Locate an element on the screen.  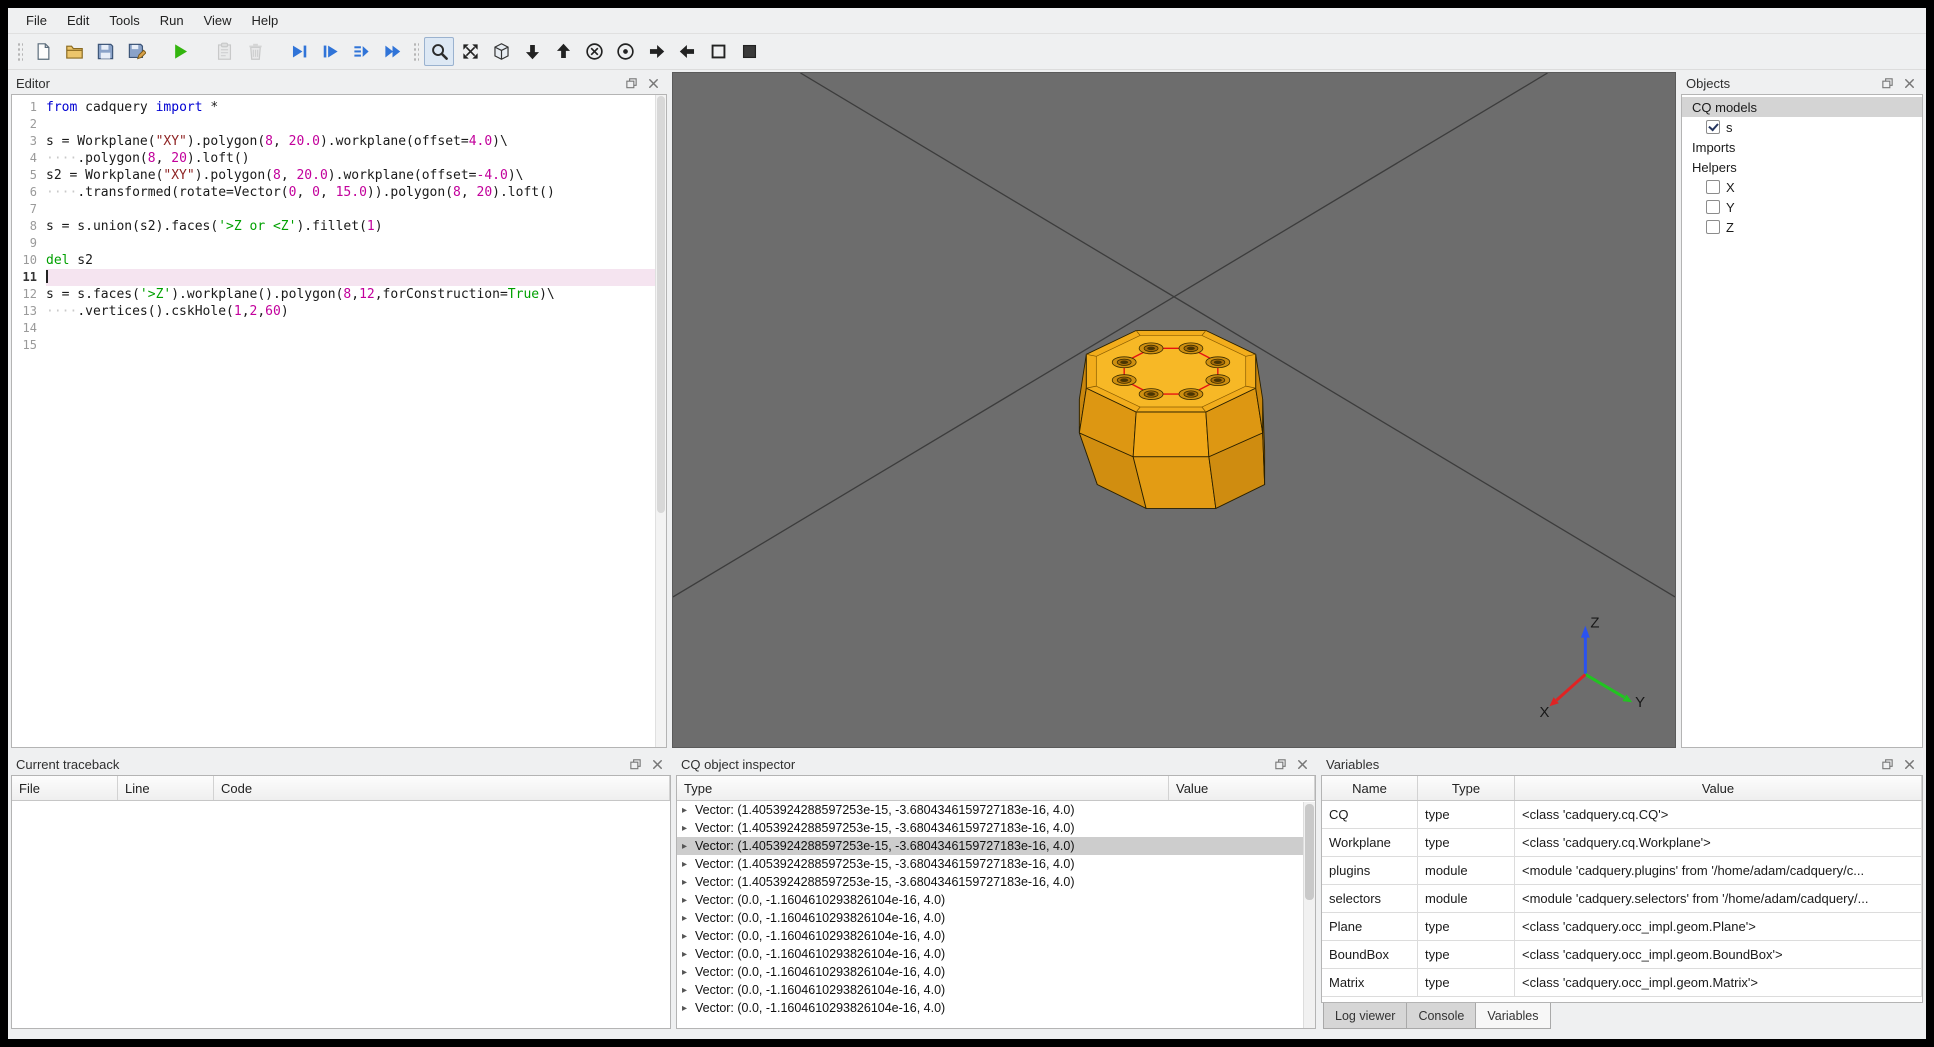
save-as-button is located at coordinates (136, 51).